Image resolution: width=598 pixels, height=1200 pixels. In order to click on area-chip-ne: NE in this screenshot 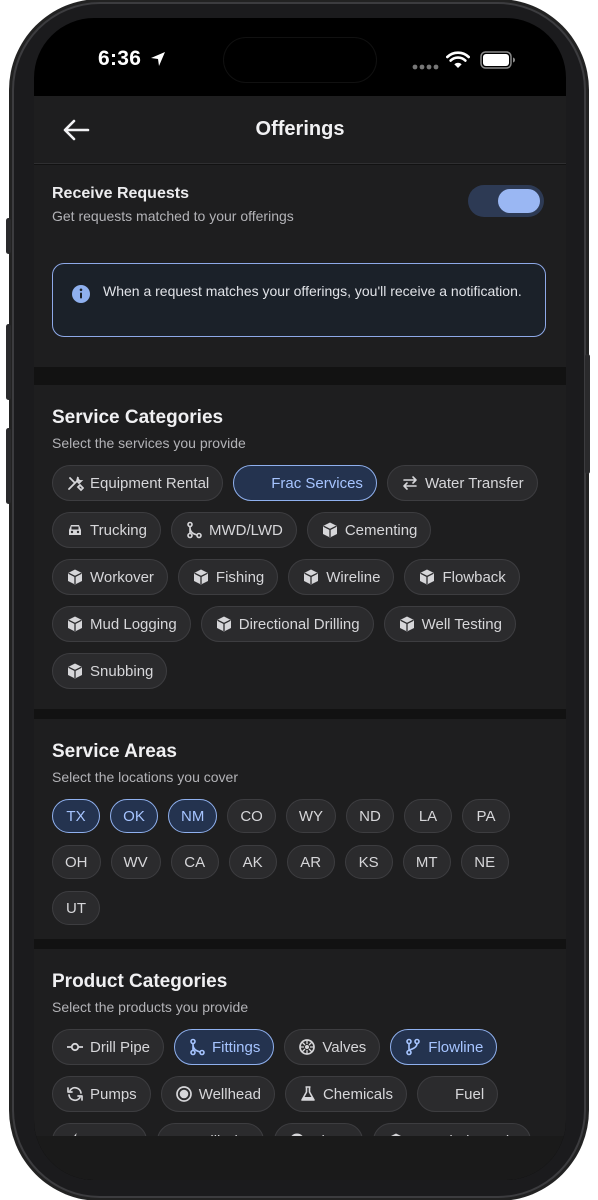, I will do `click(484, 862)`.